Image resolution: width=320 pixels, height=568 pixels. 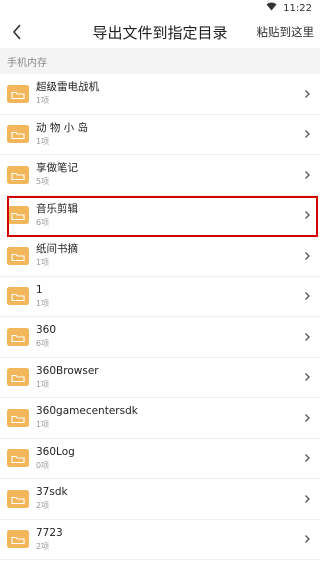 What do you see at coordinates (160, 337) in the screenshot?
I see `folder-row: 360 6项` at bounding box center [160, 337].